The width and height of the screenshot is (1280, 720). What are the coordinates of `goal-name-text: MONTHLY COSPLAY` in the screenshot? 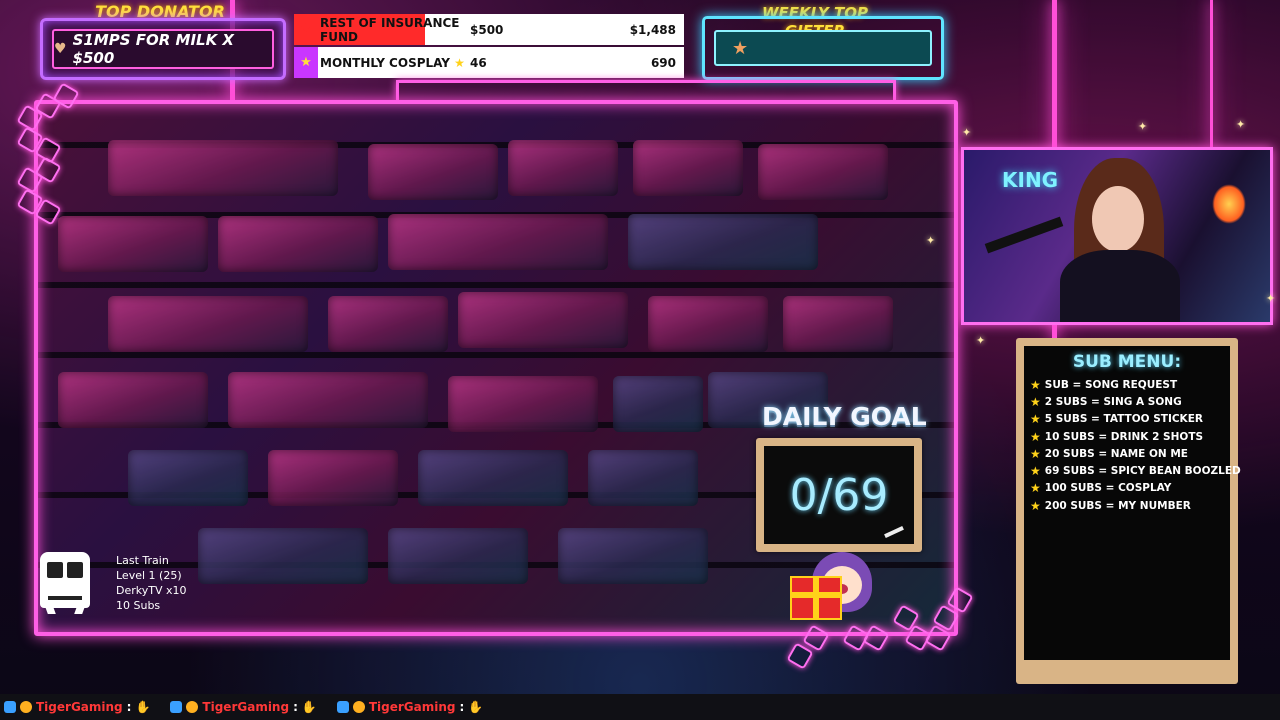 It's located at (385, 62).